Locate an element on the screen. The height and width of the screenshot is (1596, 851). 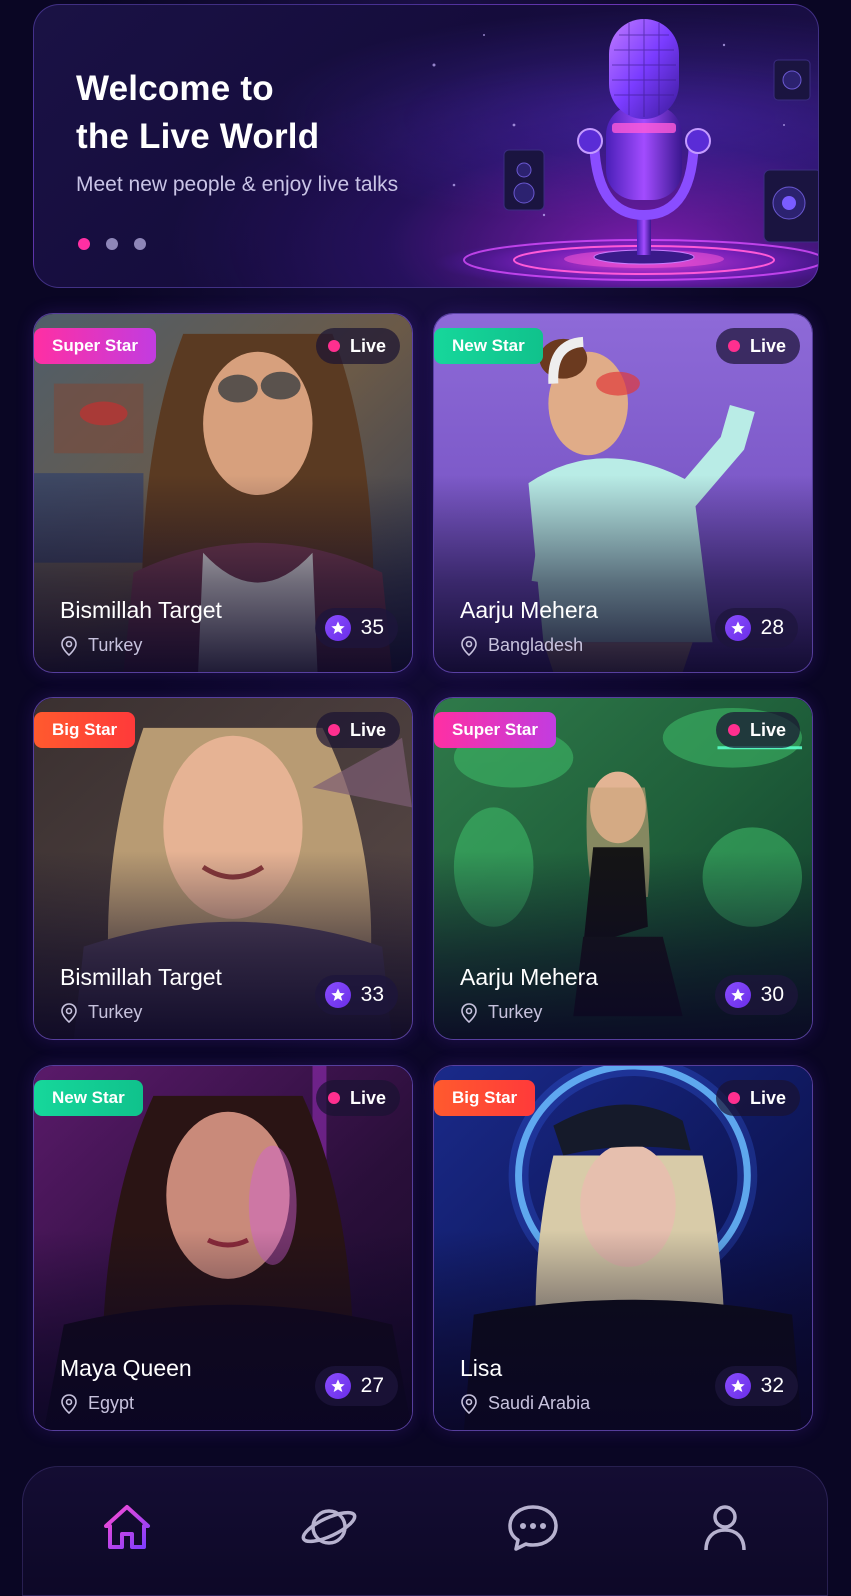
profile-icon is located at coordinates (725, 1528).